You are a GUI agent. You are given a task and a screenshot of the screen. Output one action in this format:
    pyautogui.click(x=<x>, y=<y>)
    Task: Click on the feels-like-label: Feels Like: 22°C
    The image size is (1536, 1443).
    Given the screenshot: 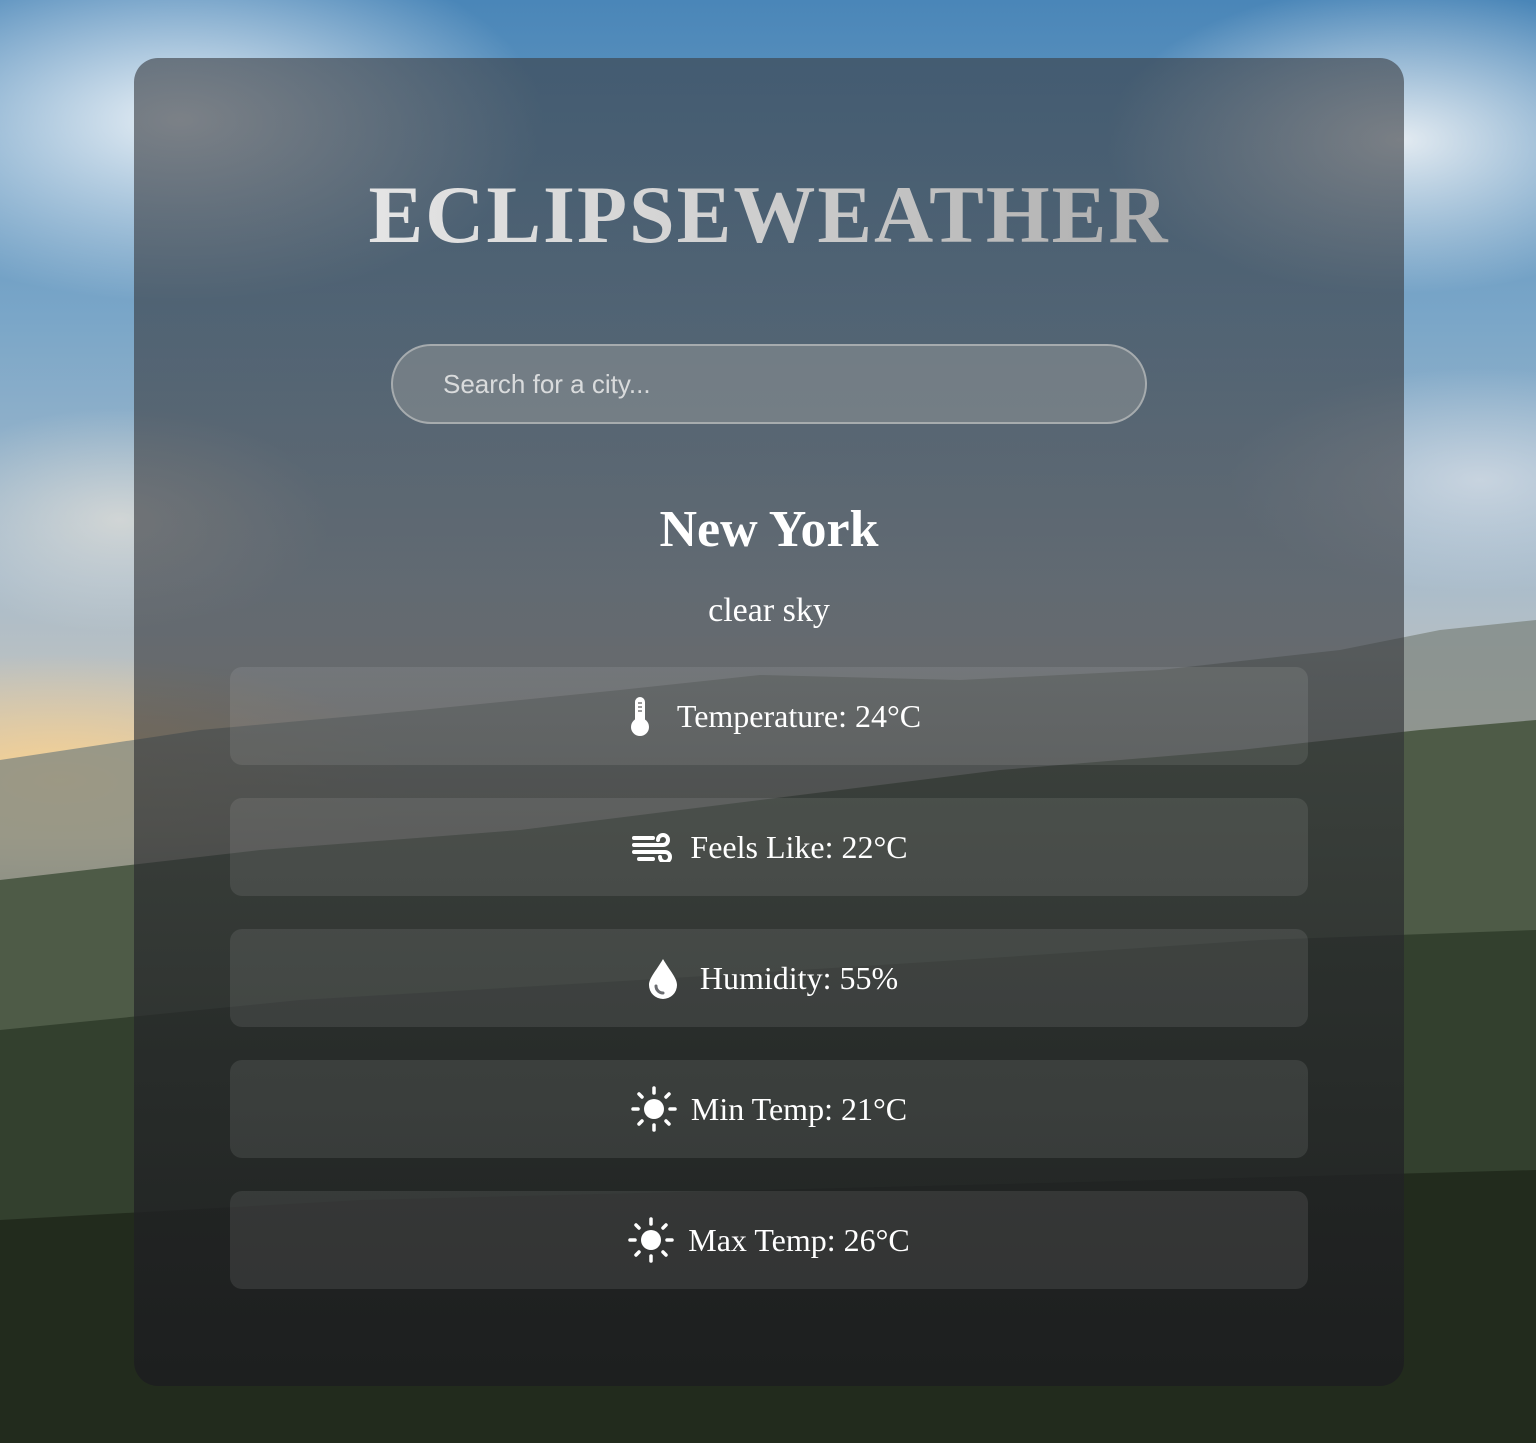 What is the action you would take?
    pyautogui.click(x=799, y=846)
    